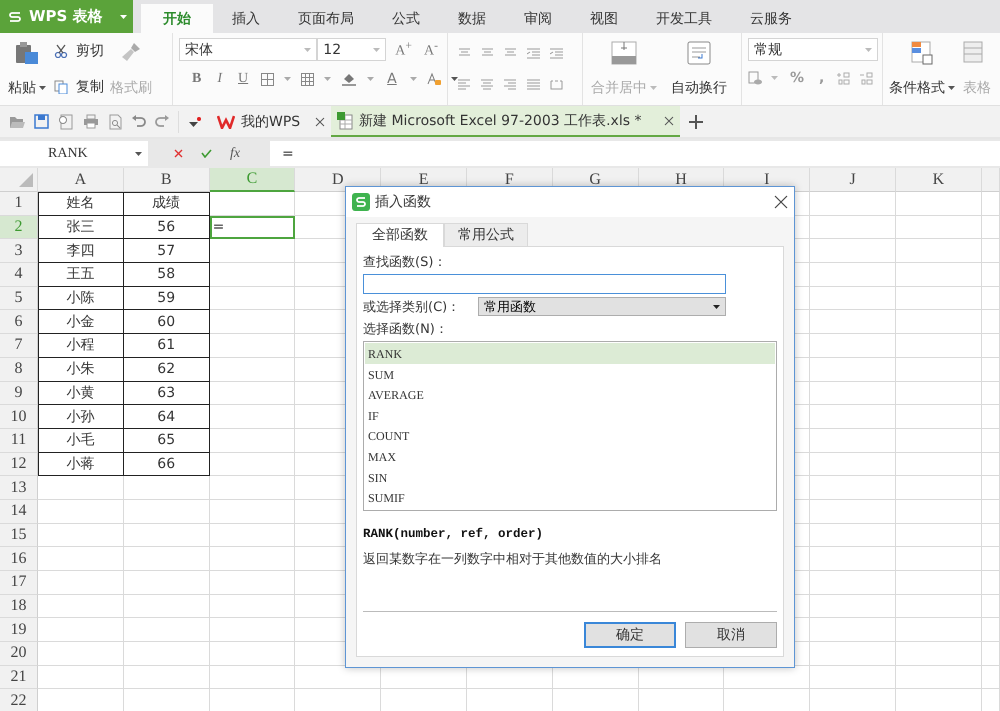  Describe the element at coordinates (696, 121) in the screenshot. I see `add-tab-icon` at that location.